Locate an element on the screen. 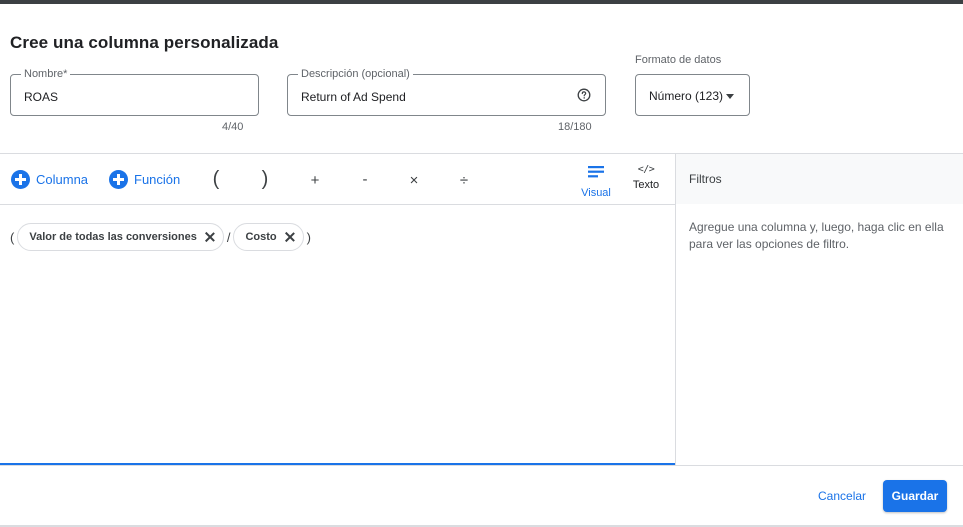 This screenshot has height=527, width=963. column-chip-label: Valor de todas las conversiones is located at coordinates (113, 237).